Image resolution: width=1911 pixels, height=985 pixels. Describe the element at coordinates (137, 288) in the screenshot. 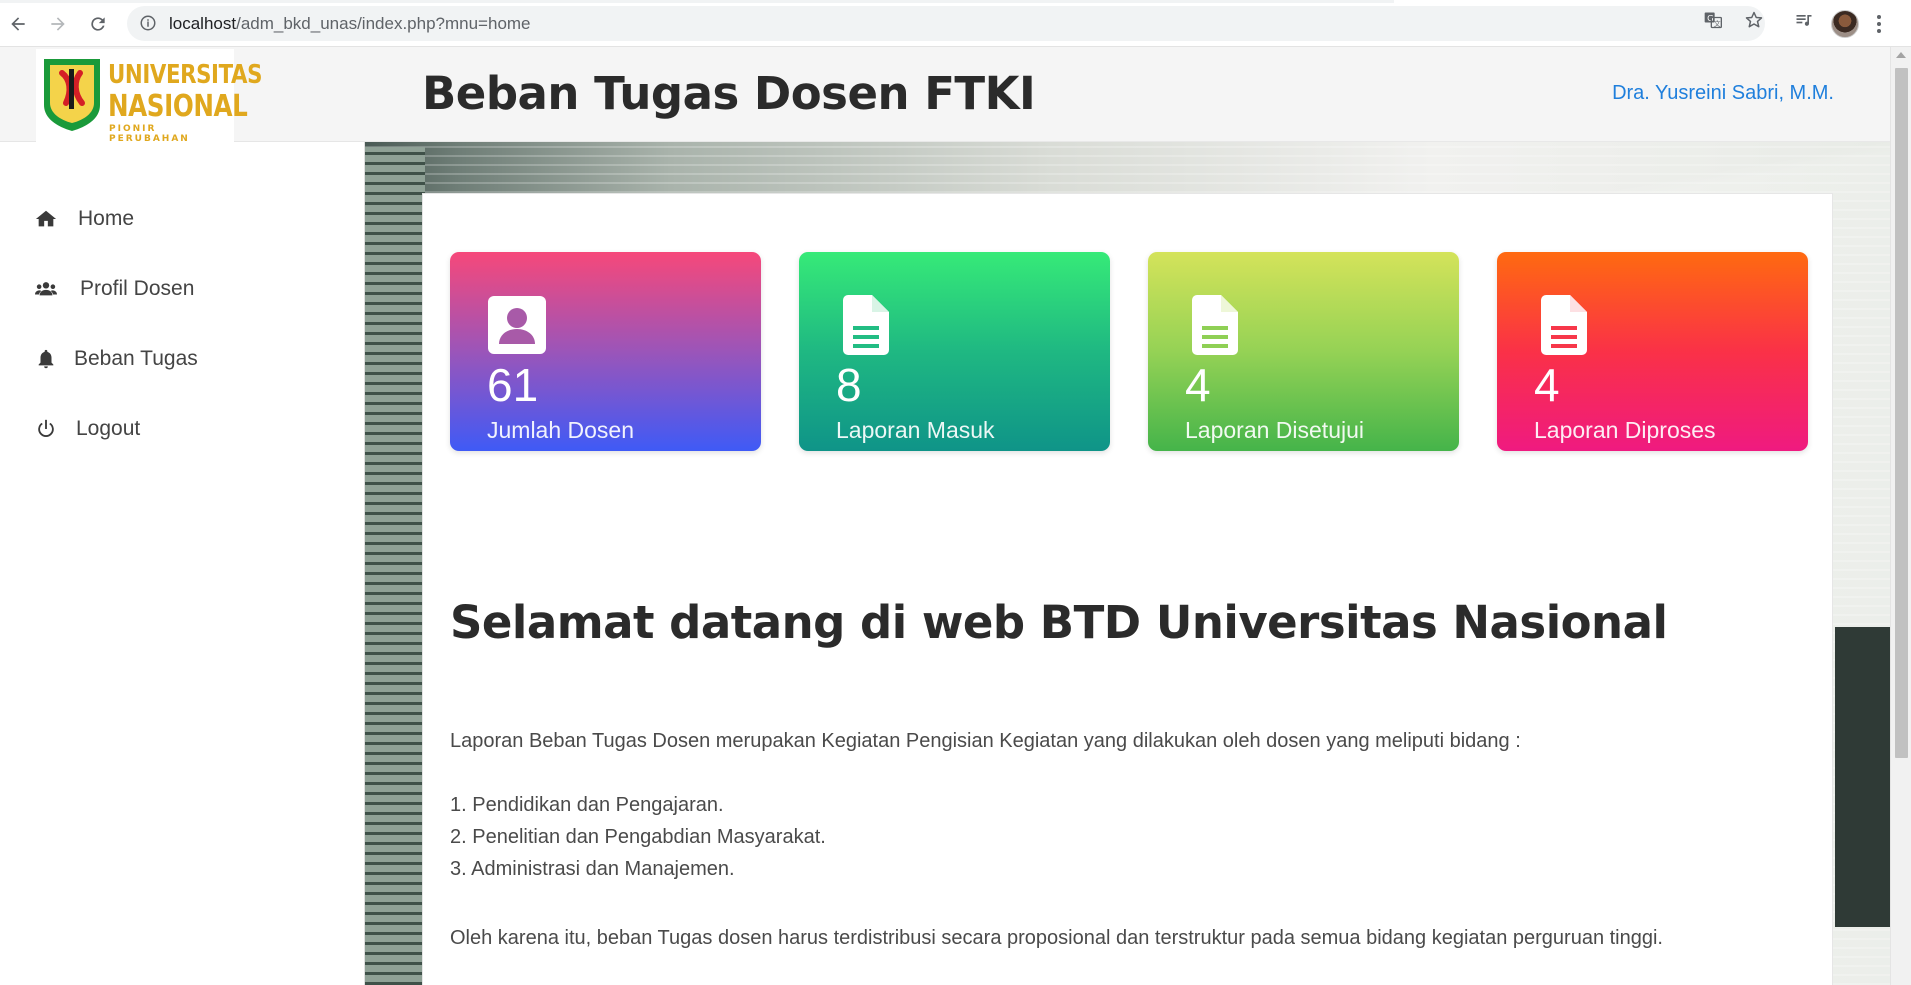

I see `sidebar-item-label: Profil Dosen` at that location.